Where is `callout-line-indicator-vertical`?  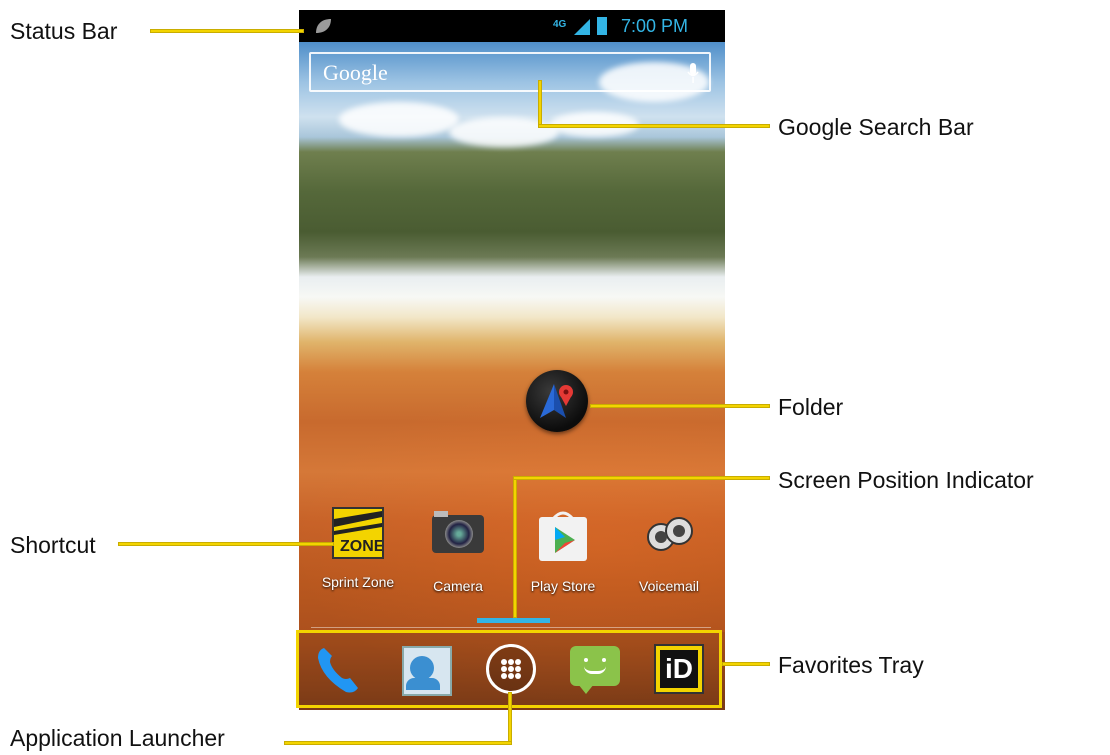
callout-line-indicator-vertical is located at coordinates (515, 547).